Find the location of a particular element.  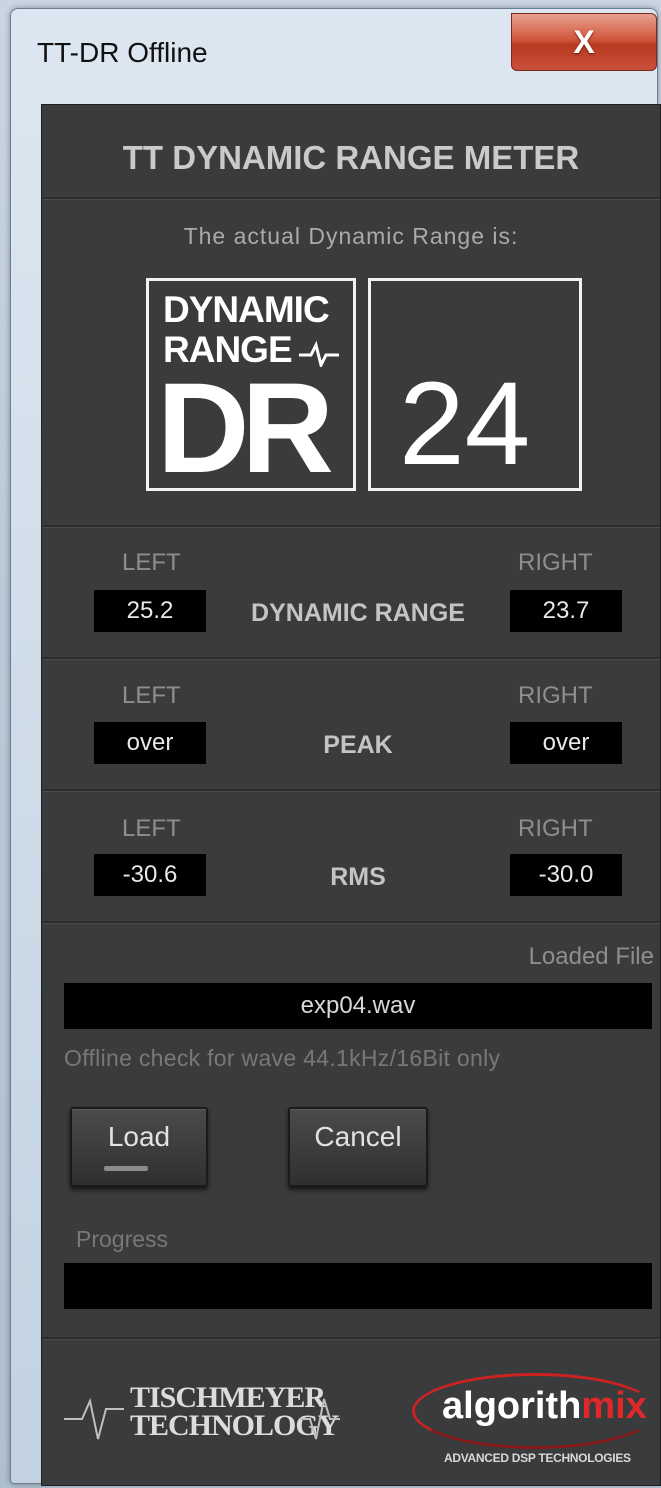

dynamic-range-logo: DYNAMIC RANGE DR is located at coordinates (251, 389).